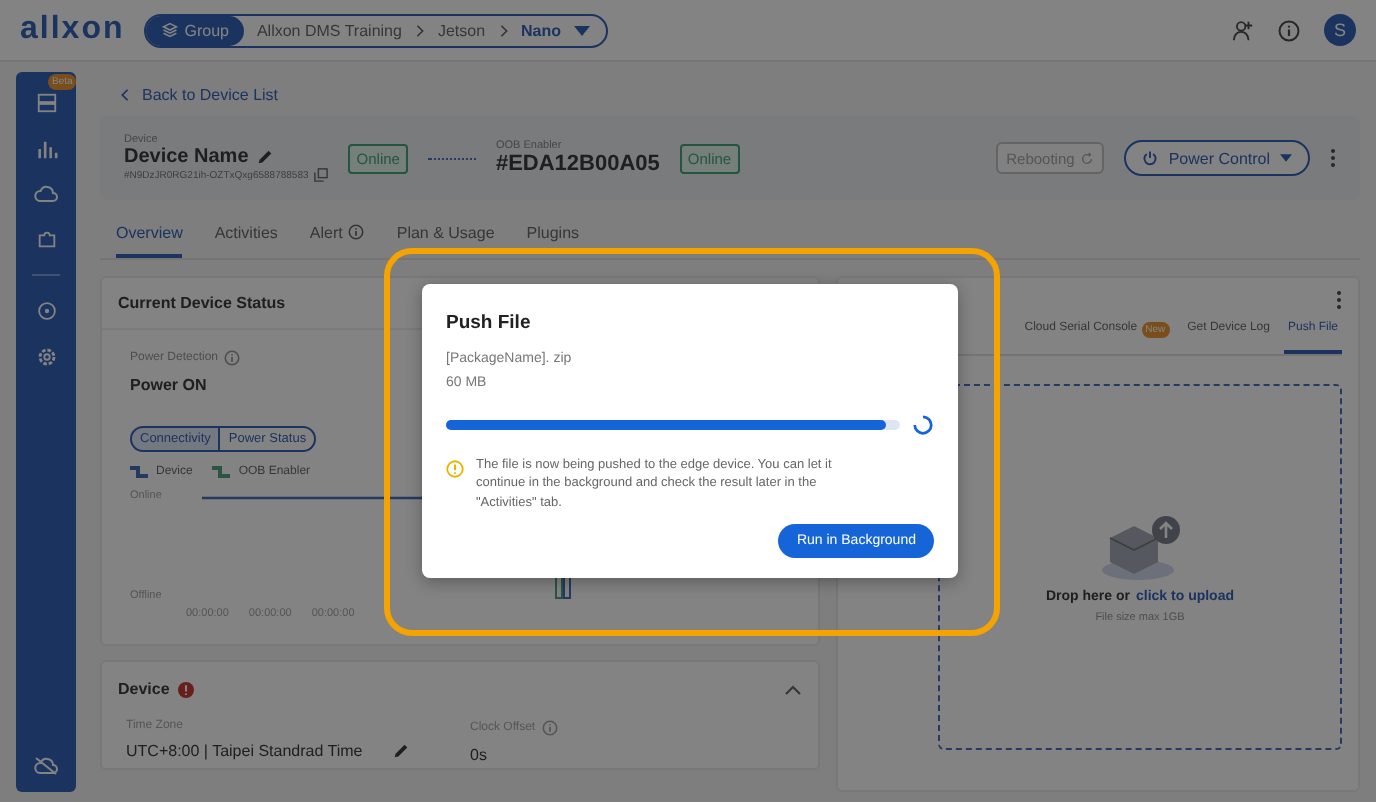  What do you see at coordinates (337, 239) in the screenshot?
I see `tab: Alert` at bounding box center [337, 239].